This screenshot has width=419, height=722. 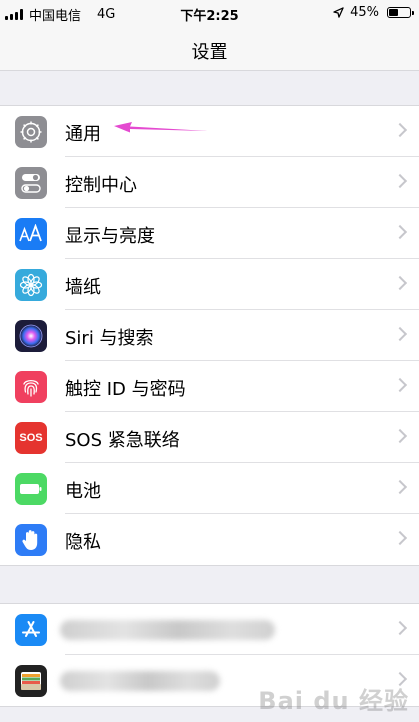 What do you see at coordinates (83, 287) in the screenshot?
I see `settings-item-label: 墙纸` at bounding box center [83, 287].